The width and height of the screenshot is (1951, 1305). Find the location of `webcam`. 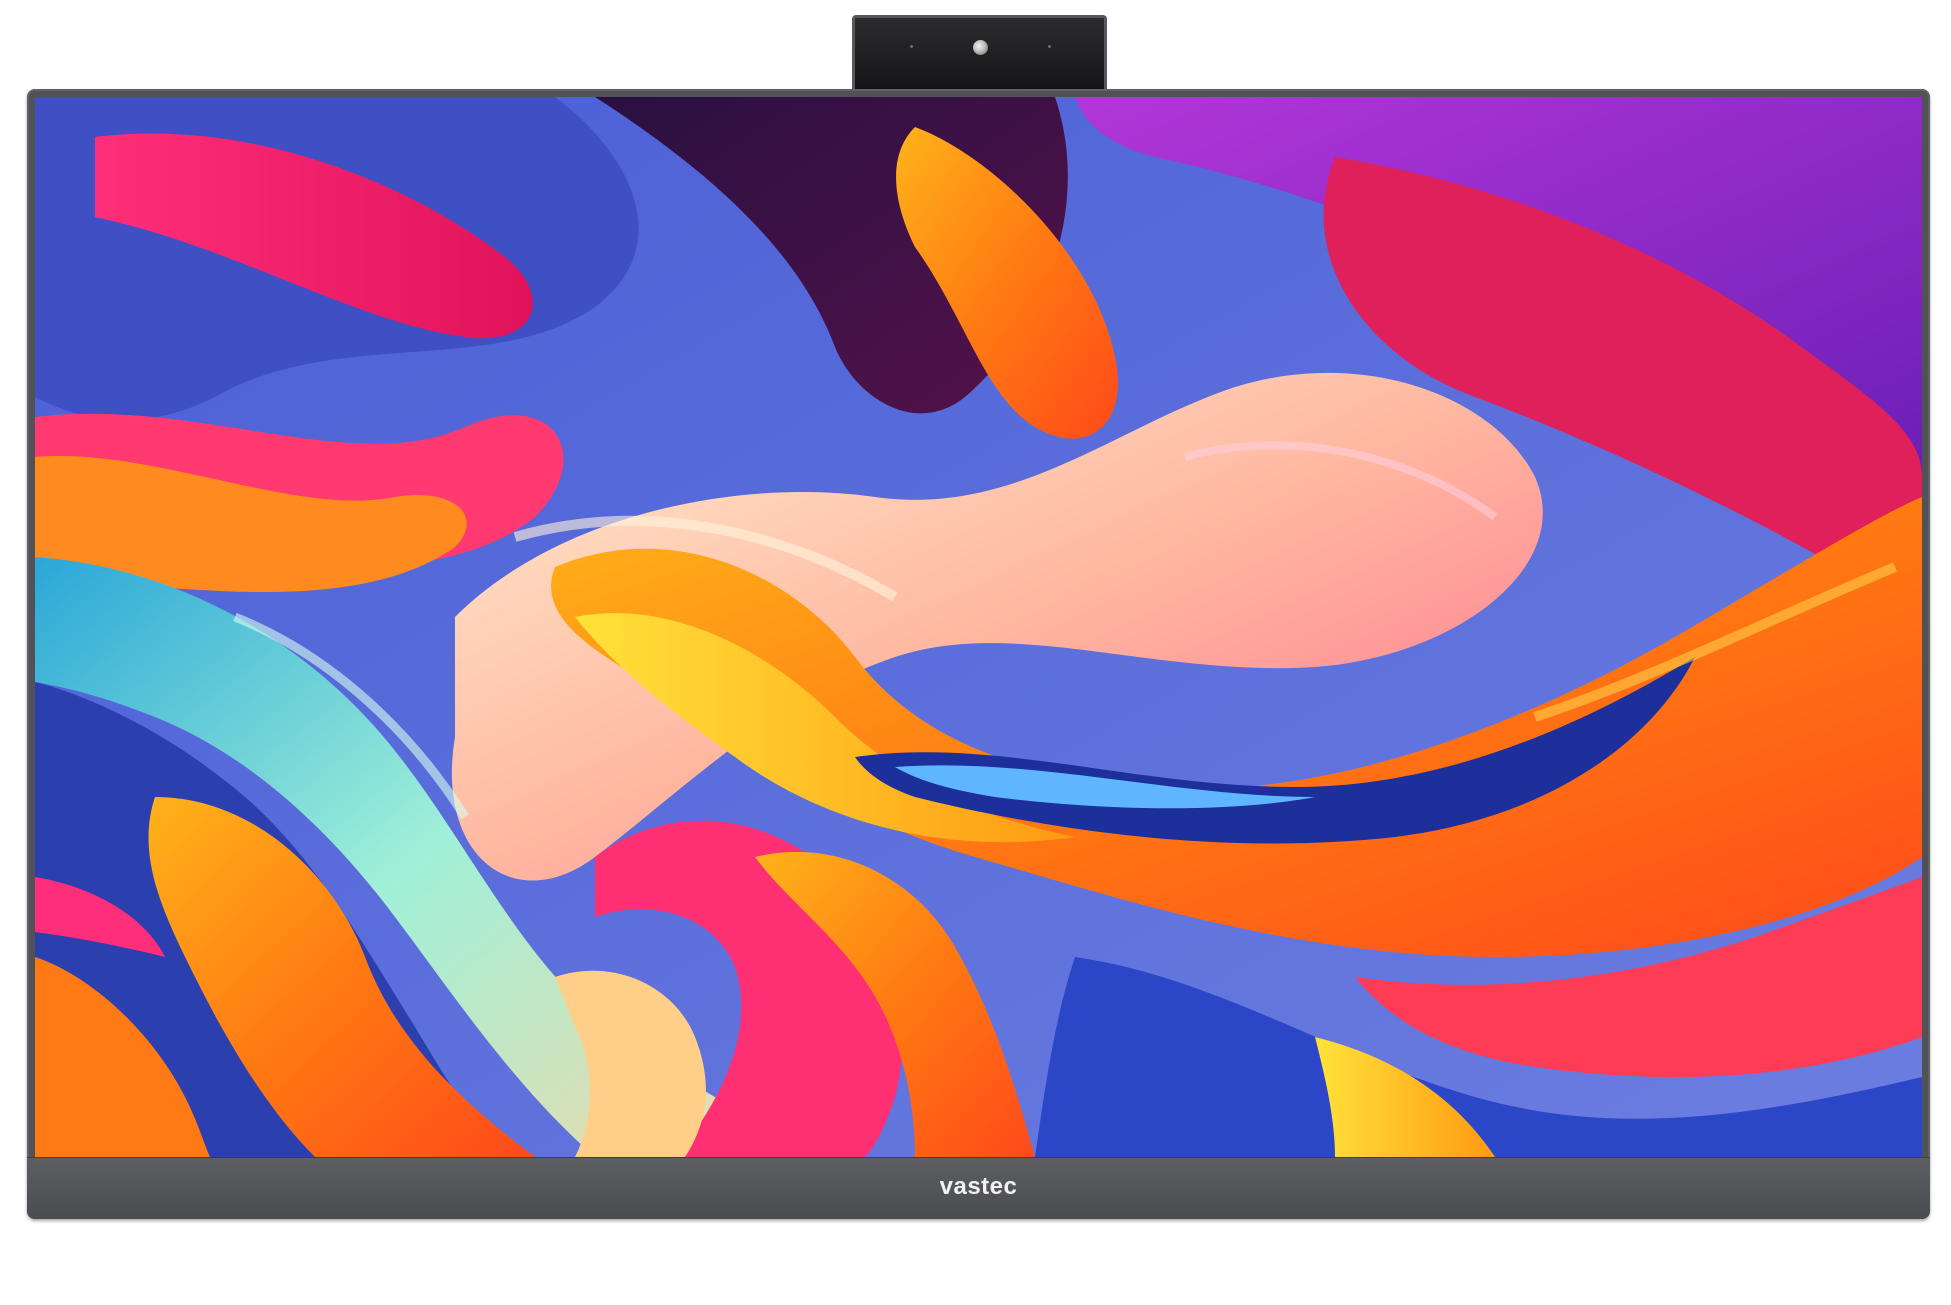

webcam is located at coordinates (979, 52).